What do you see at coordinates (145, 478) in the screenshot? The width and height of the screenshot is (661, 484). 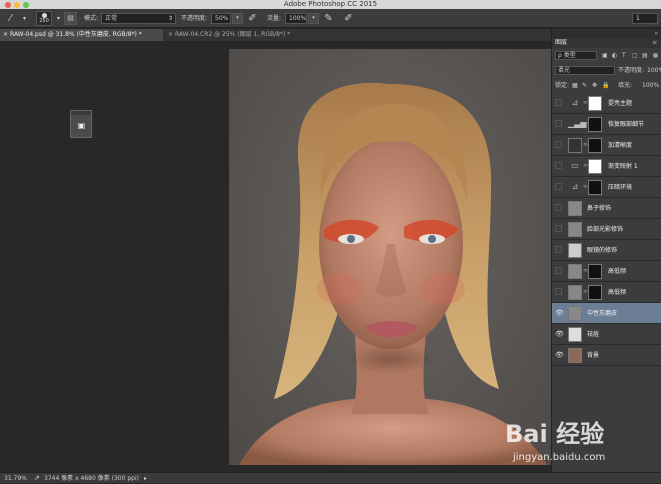 I see `doc-info-menu-icon: ▸` at bounding box center [145, 478].